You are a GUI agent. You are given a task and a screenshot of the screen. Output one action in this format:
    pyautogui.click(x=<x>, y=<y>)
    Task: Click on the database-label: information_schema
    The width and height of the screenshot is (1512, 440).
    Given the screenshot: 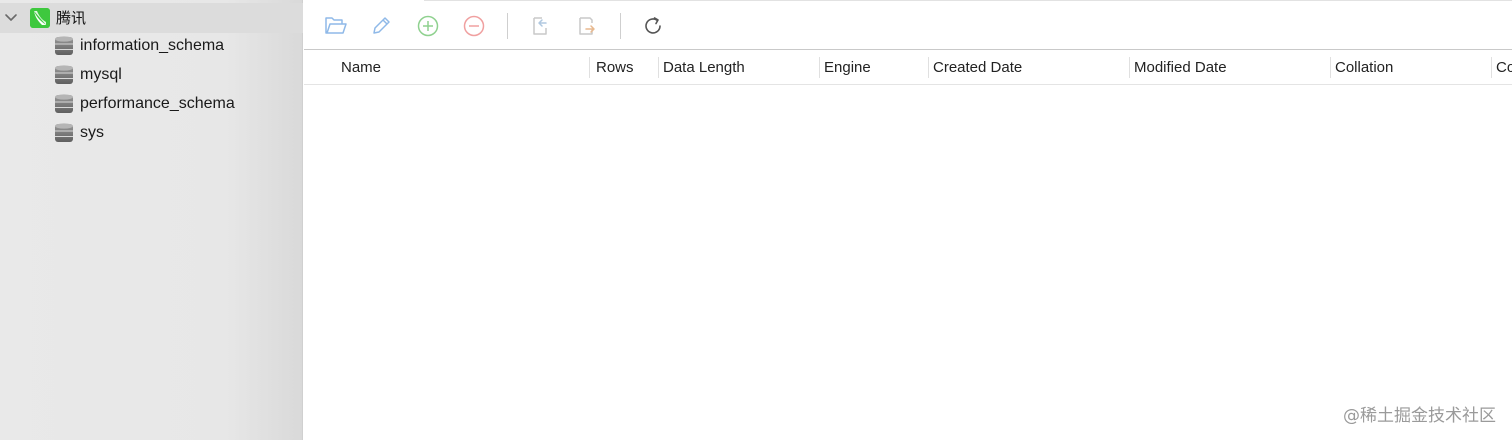 What is the action you would take?
    pyautogui.click(x=152, y=45)
    